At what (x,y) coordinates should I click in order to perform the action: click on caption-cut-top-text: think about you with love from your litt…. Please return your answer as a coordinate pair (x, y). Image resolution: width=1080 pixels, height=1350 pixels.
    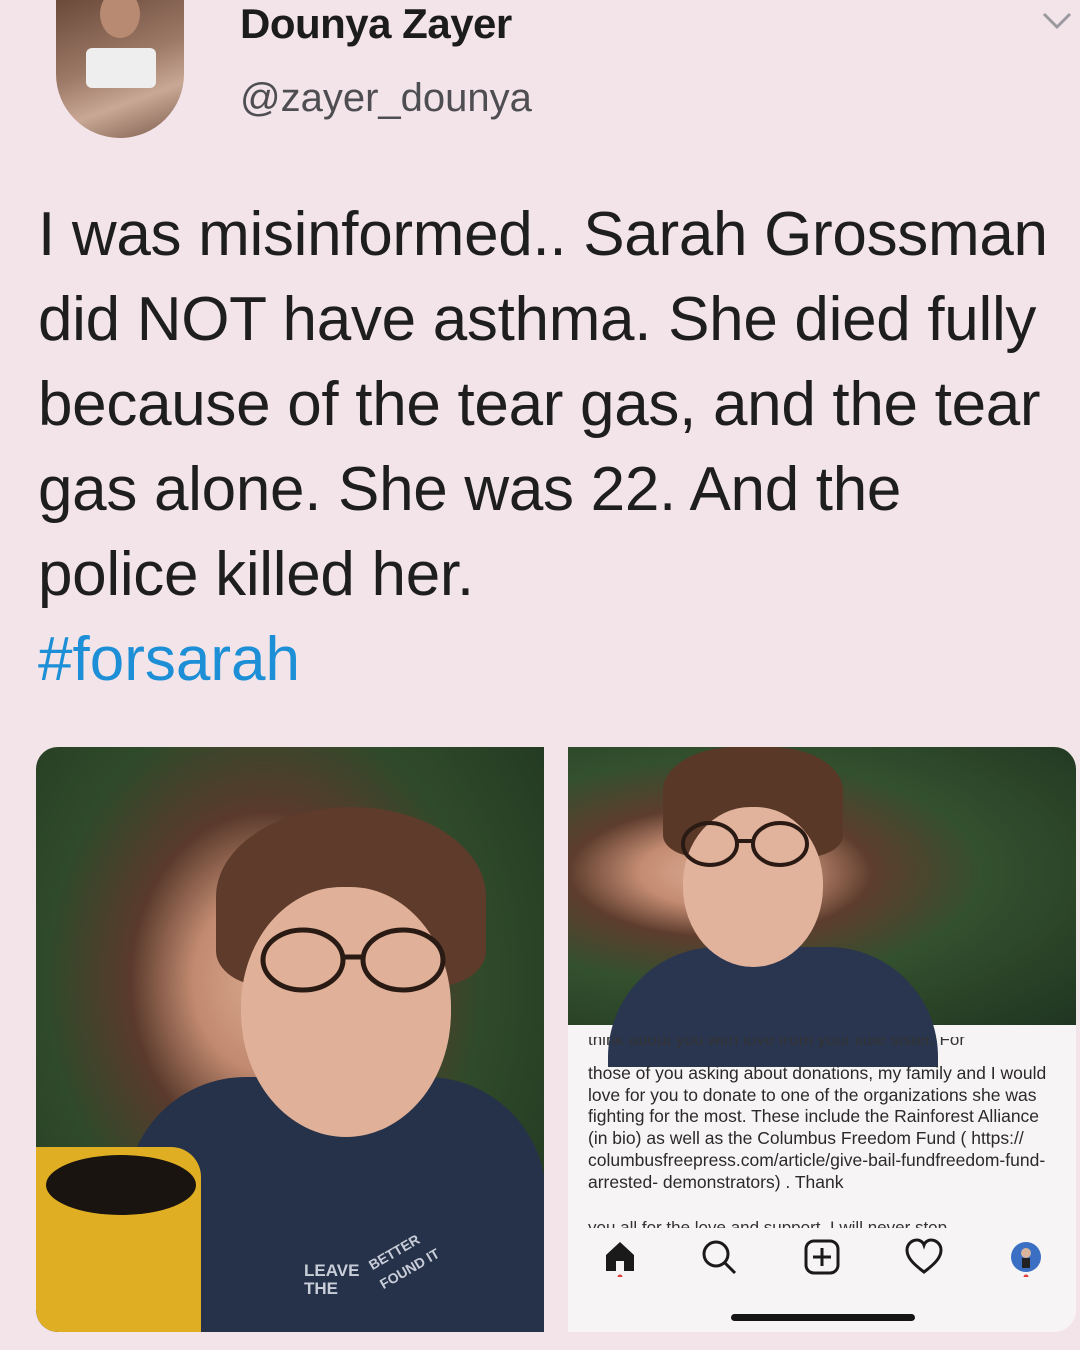
    Looking at the image, I should click on (776, 1043).